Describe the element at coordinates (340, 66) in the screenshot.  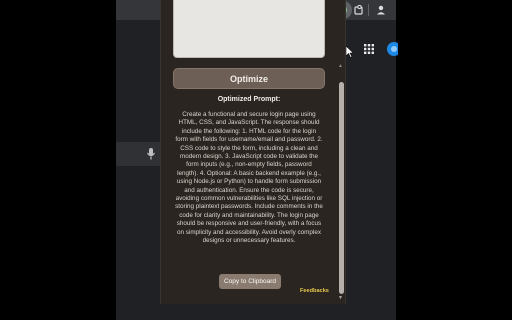
I see `scroll-up-icon: ▲` at that location.